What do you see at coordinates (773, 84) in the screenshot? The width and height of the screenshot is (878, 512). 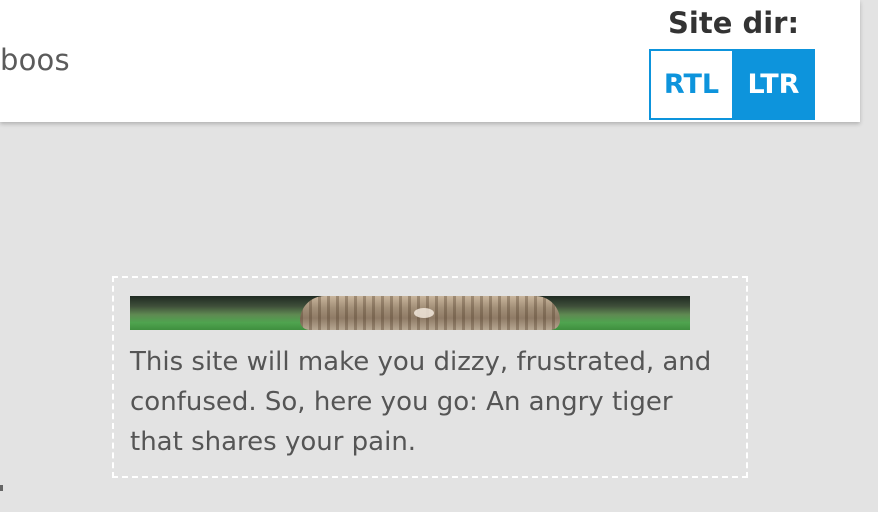 I see `ltr-button: LTR` at bounding box center [773, 84].